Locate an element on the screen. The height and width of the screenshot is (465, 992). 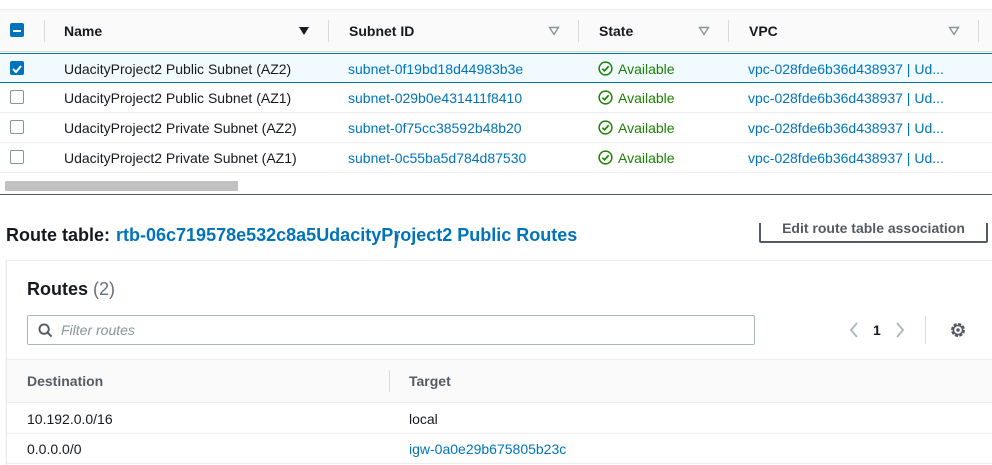
select-all-checkbox is located at coordinates (17, 30).